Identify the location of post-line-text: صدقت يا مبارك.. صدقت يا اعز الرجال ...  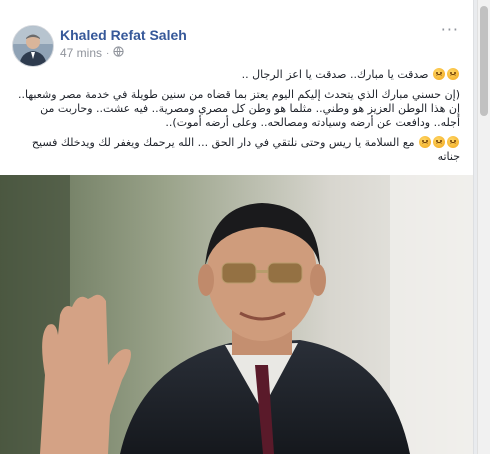
(335, 74).